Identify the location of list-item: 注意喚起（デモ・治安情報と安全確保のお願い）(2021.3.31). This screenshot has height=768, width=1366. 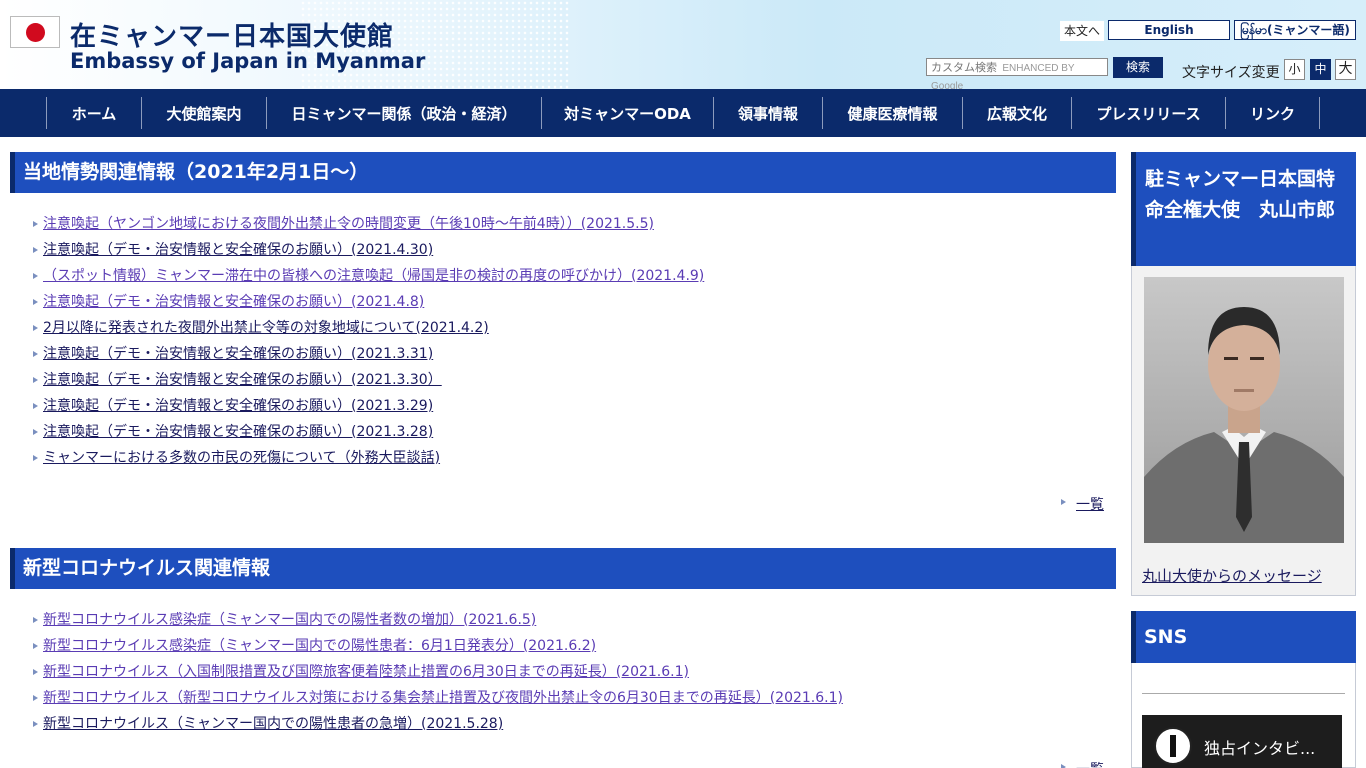
(572, 354).